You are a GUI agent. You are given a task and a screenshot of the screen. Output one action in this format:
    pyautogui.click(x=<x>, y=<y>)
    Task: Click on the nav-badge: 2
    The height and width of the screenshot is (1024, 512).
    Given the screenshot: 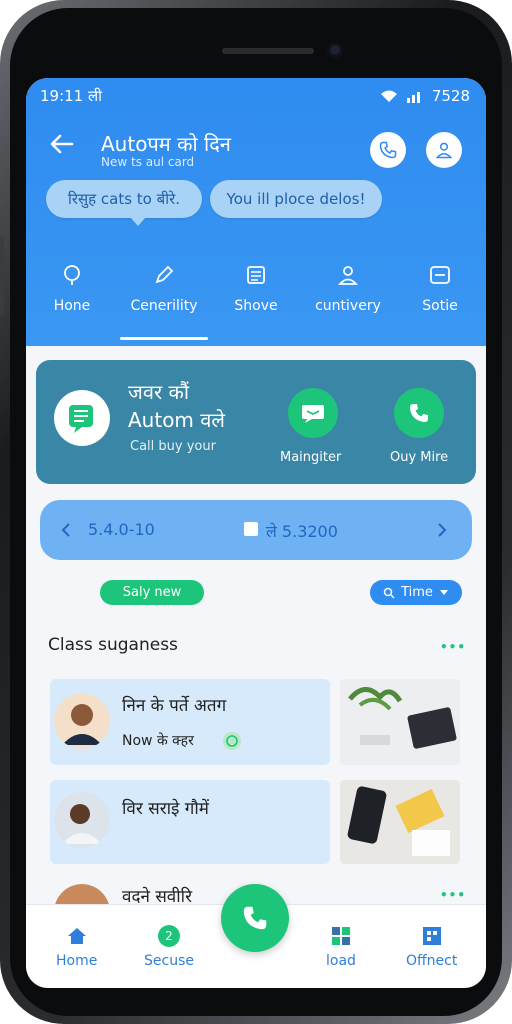 What is the action you would take?
    pyautogui.click(x=169, y=936)
    